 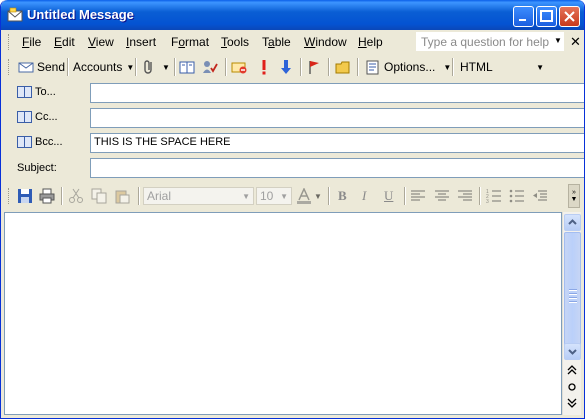 I want to click on chevron-right-icon: », so click(x=574, y=192).